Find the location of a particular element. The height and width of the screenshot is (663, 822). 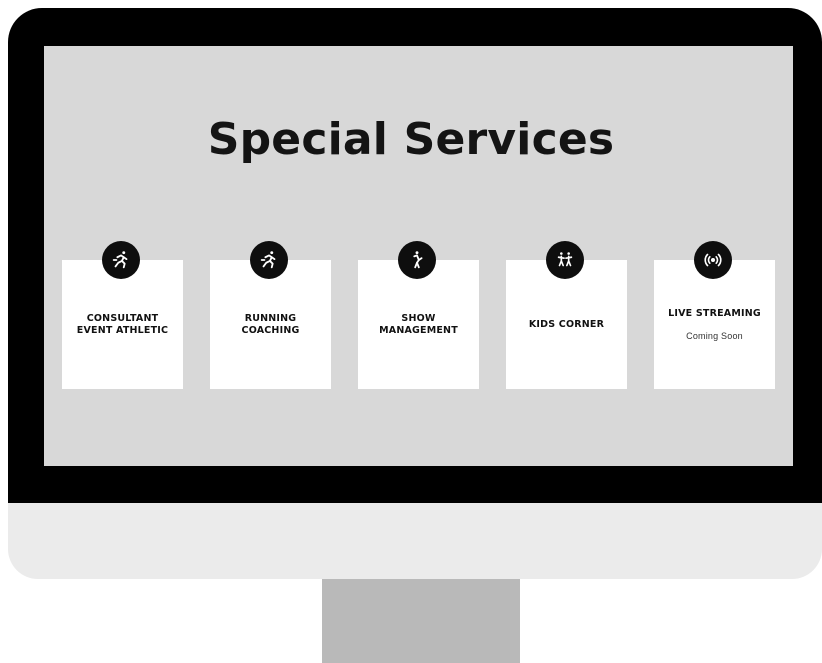

monitor-chin is located at coordinates (415, 541).